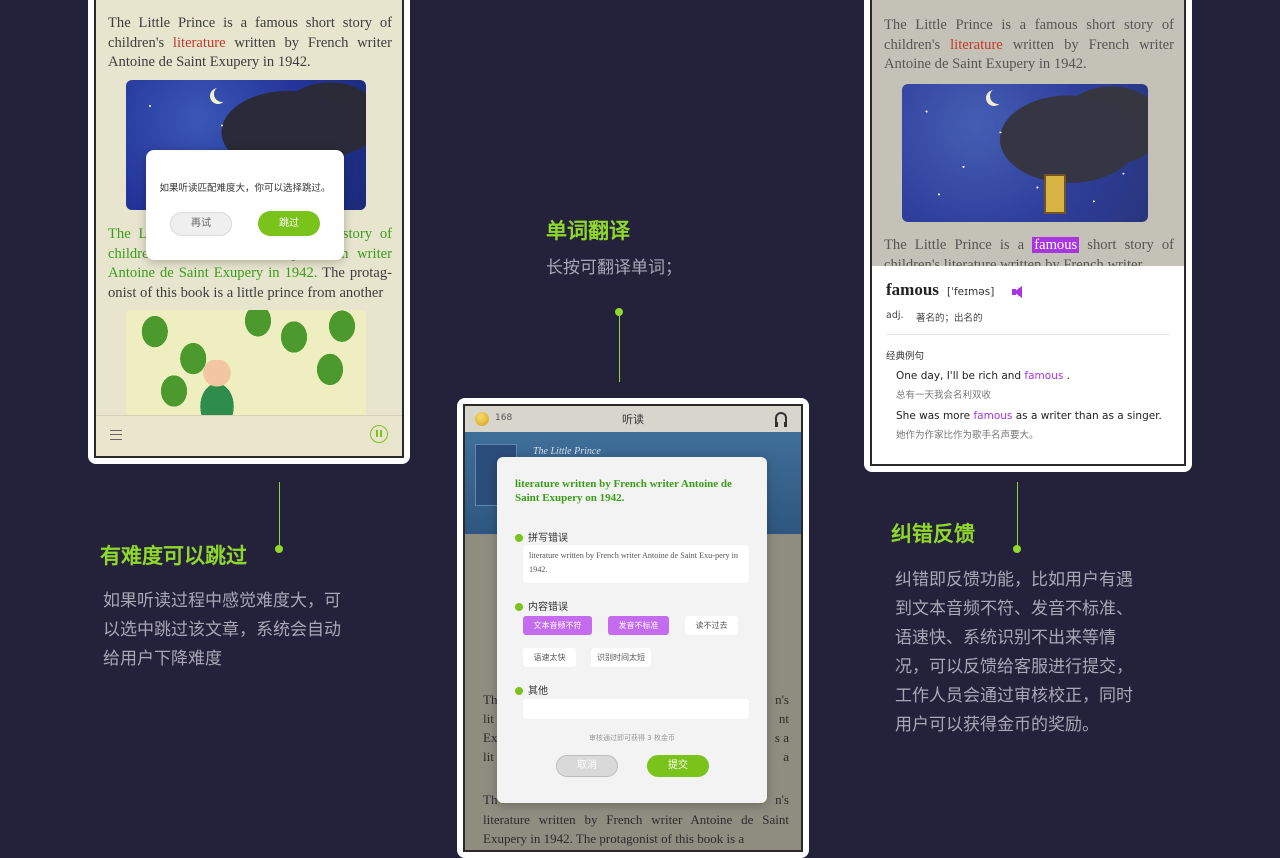 This screenshot has height=858, width=1280. Describe the element at coordinates (638, 625) in the screenshot. I see `tag-pronunciation: 发音不标准` at that location.